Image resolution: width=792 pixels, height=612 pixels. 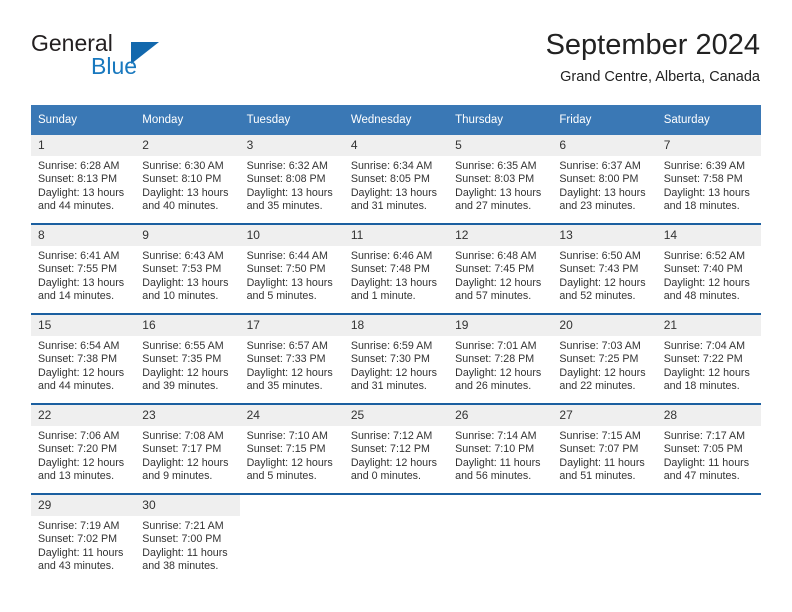 I want to click on day-number: 7, so click(x=708, y=145).